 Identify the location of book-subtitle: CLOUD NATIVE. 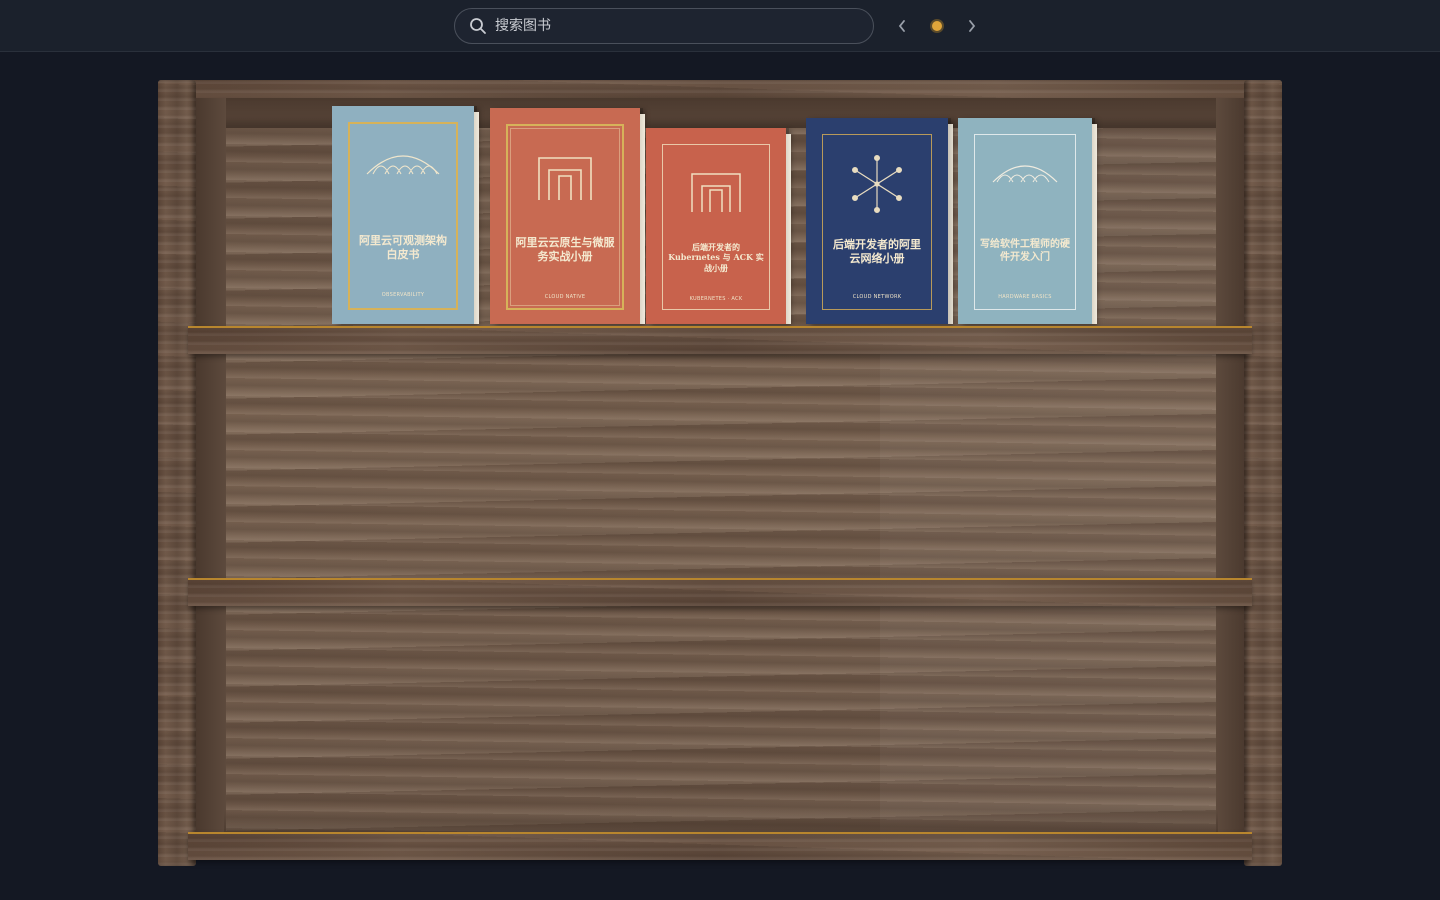
(565, 297).